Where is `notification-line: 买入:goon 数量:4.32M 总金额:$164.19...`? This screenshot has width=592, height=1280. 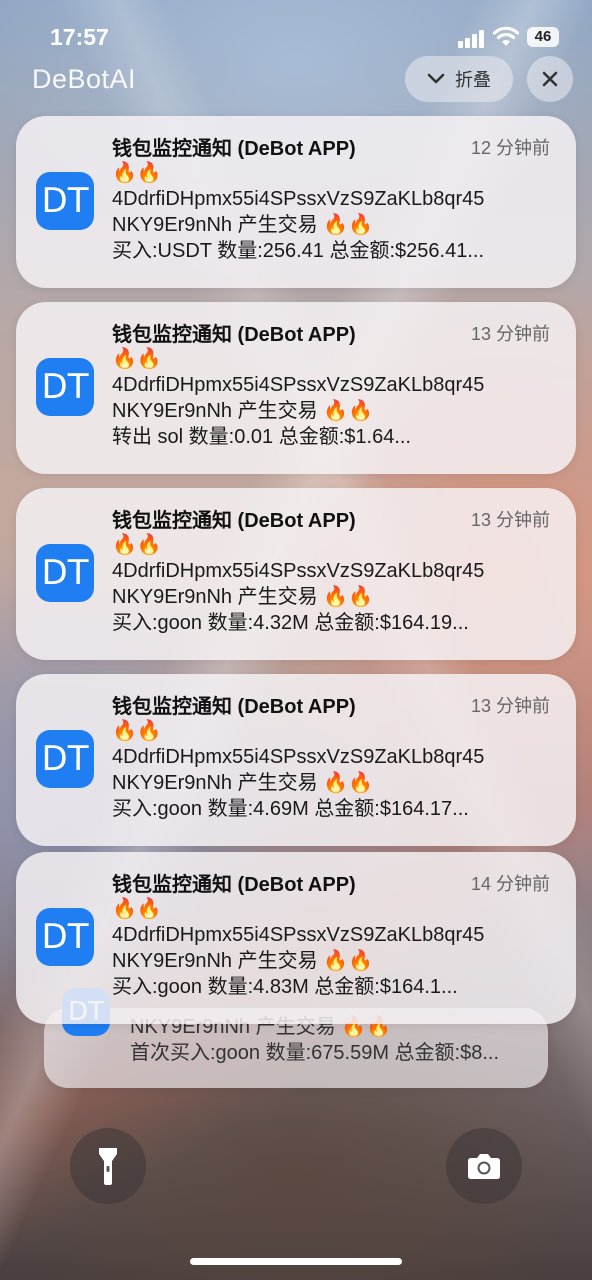
notification-line: 买入:goon 数量:4.32M 总金额:$164.19... is located at coordinates (290, 623).